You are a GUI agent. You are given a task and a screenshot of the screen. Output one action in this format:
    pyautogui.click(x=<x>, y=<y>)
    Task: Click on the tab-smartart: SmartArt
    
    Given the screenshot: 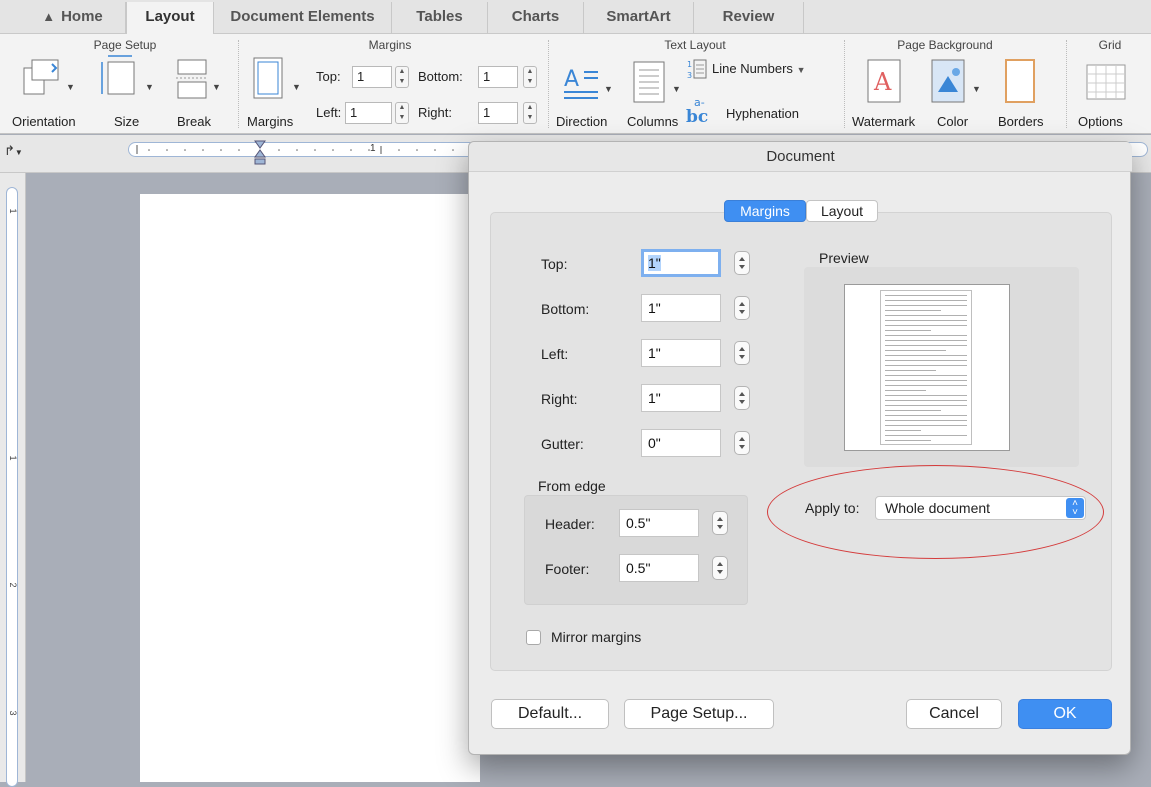 What is the action you would take?
    pyautogui.click(x=639, y=18)
    